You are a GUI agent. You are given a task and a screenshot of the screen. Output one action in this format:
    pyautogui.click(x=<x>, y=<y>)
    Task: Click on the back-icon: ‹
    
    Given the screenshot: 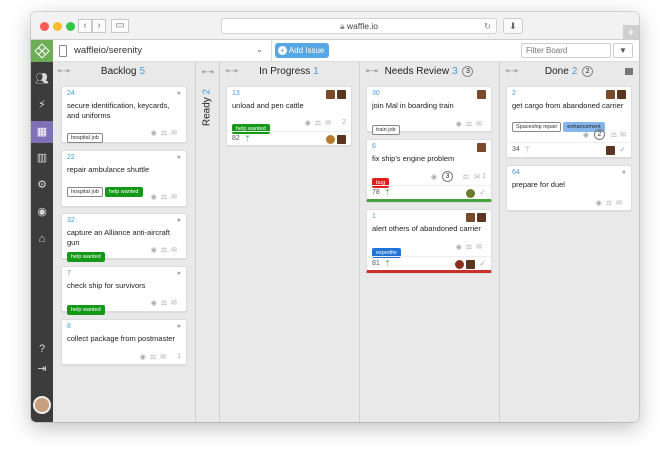 What is the action you would take?
    pyautogui.click(x=85, y=26)
    